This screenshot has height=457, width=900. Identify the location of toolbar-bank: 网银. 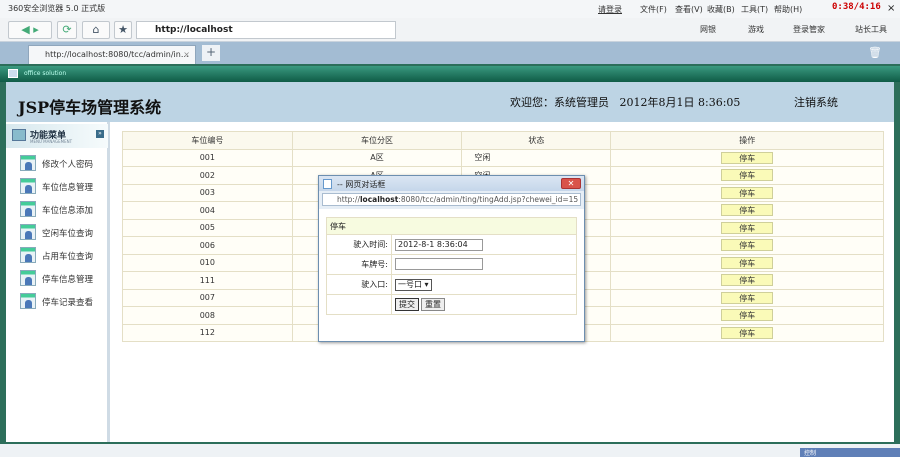
(708, 29).